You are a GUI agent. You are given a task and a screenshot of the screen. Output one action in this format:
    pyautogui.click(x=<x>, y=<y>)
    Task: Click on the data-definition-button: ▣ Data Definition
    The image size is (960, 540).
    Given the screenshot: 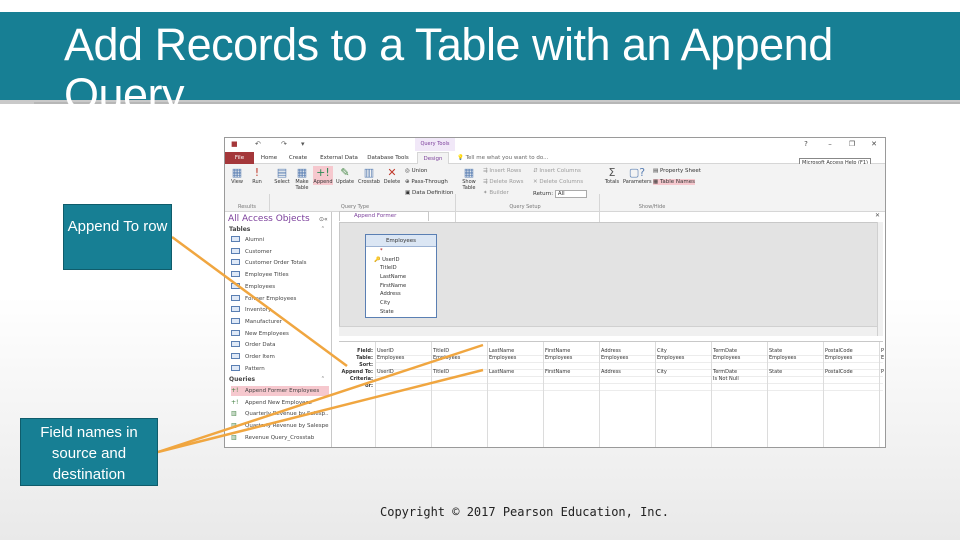 What is the action you would take?
    pyautogui.click(x=429, y=193)
    